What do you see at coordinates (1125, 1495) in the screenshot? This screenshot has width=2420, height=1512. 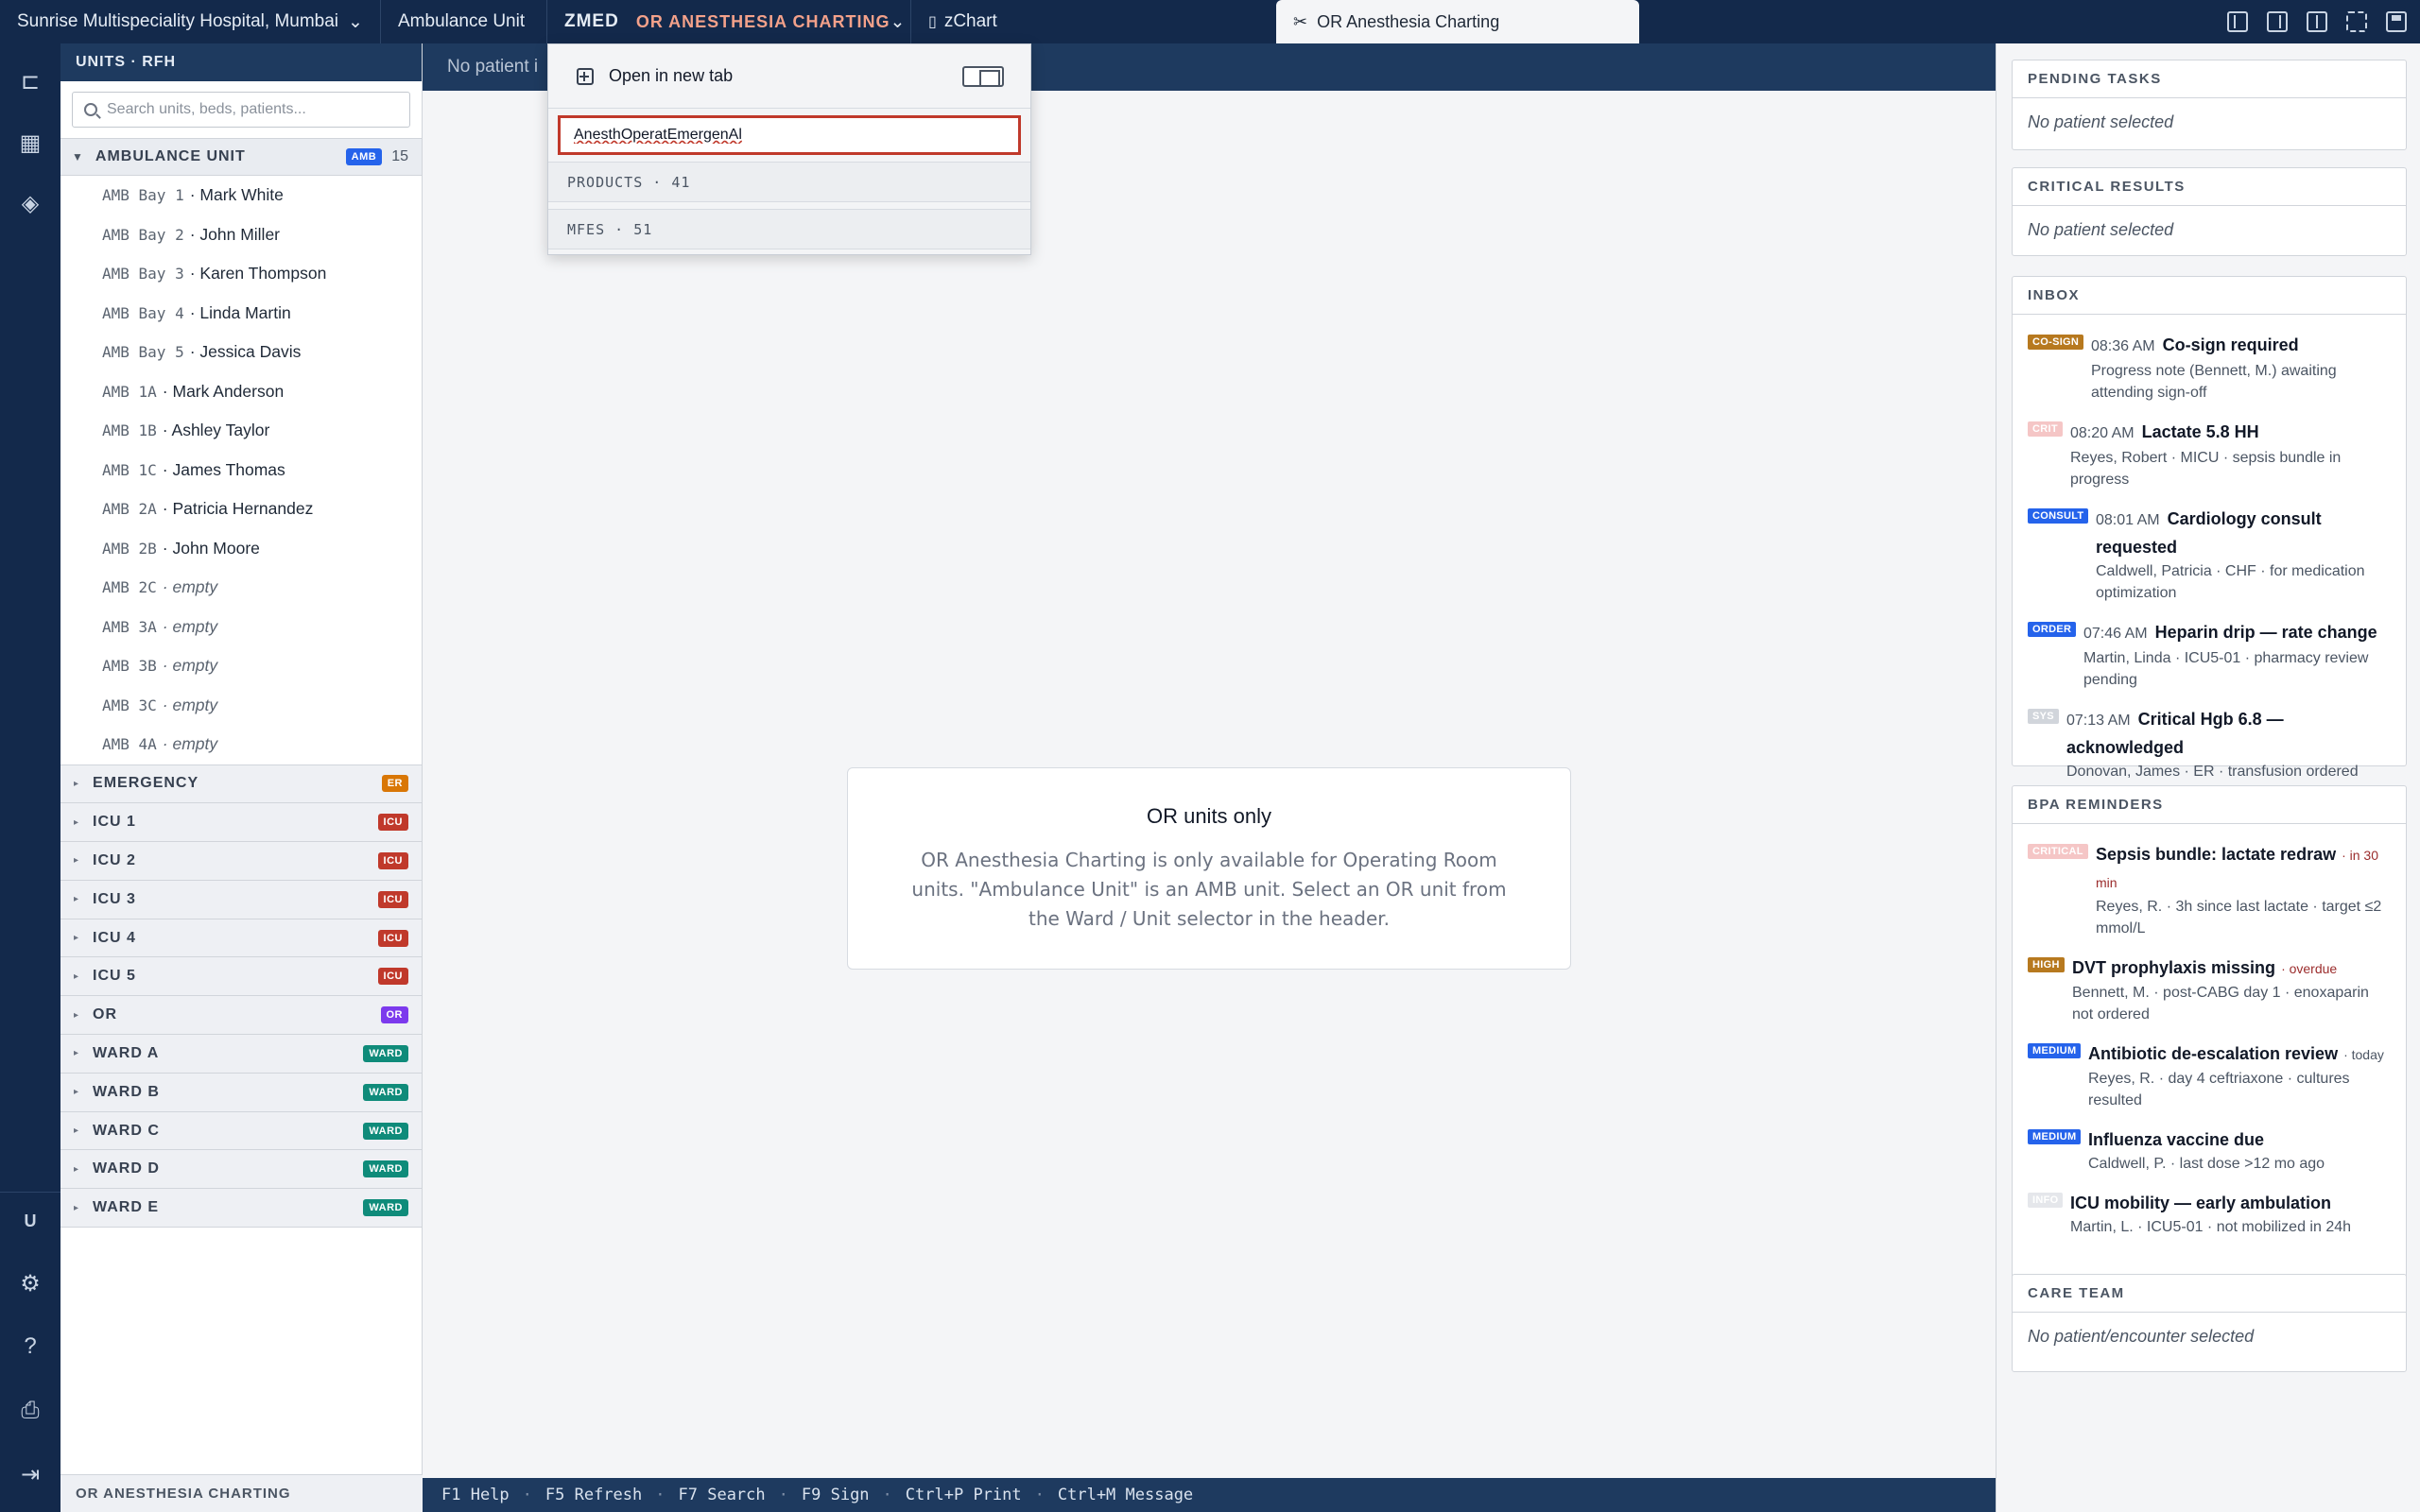 I see `fkey-hint: Ctrl+M Message` at bounding box center [1125, 1495].